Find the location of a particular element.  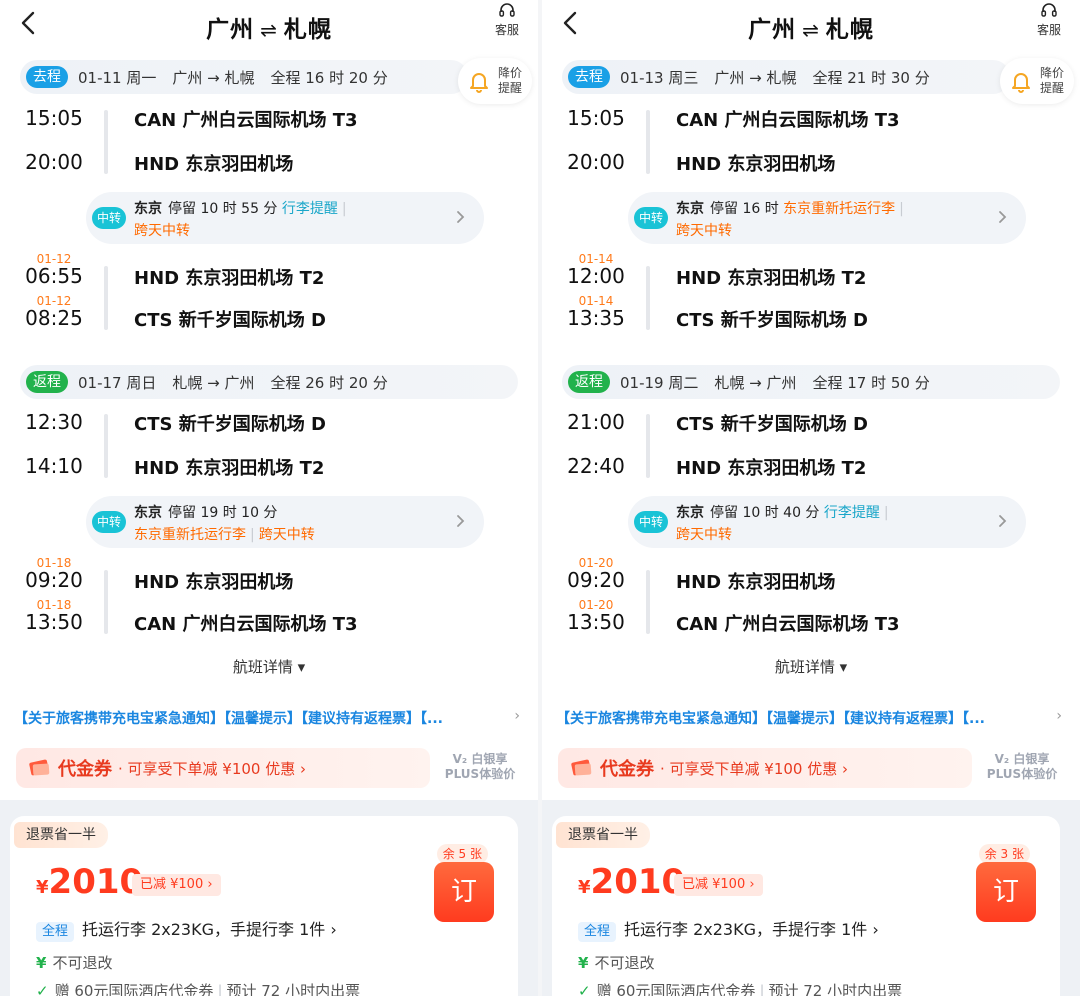

arrival-row: 13:35 CTS 新千岁国际机场 D is located at coordinates (811, 323).